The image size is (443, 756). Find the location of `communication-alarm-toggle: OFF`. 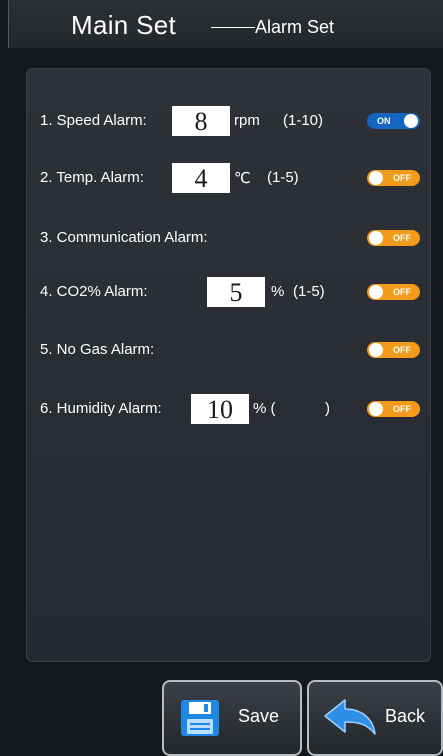

communication-alarm-toggle: OFF is located at coordinates (393, 238).